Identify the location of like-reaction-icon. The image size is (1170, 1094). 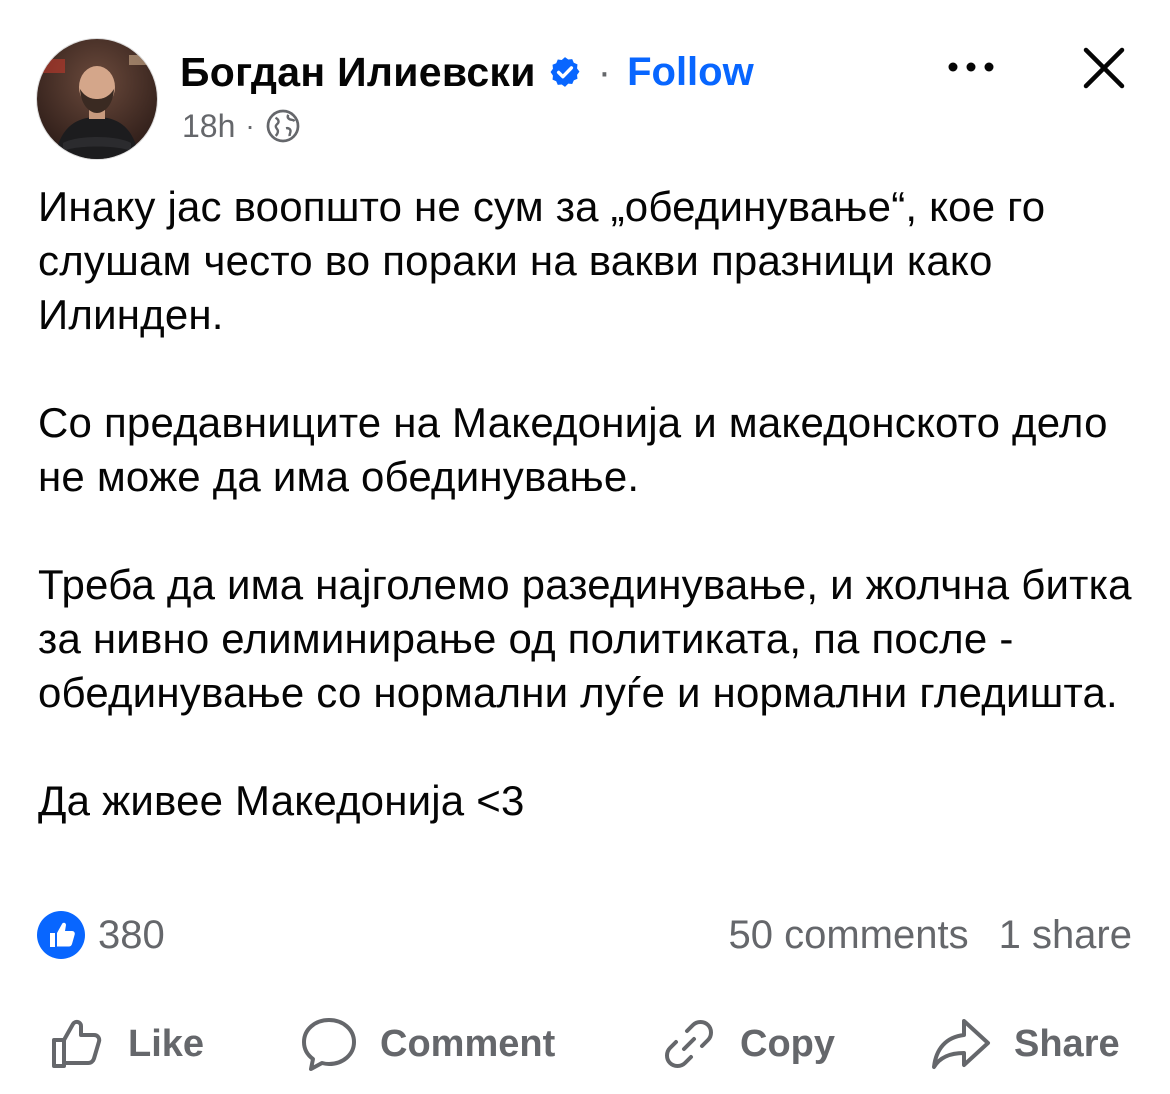
(61, 935).